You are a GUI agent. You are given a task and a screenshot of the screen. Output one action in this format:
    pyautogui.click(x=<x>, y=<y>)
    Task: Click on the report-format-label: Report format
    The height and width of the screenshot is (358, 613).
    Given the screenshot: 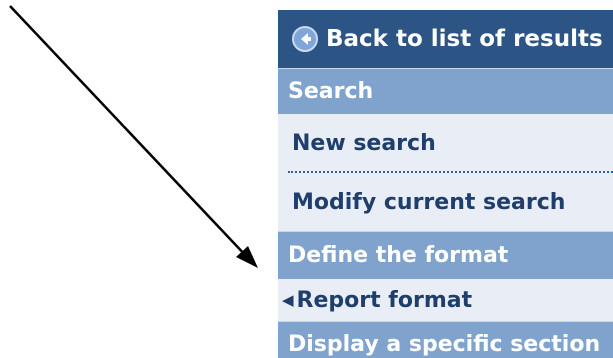 What is the action you would take?
    pyautogui.click(x=384, y=300)
    